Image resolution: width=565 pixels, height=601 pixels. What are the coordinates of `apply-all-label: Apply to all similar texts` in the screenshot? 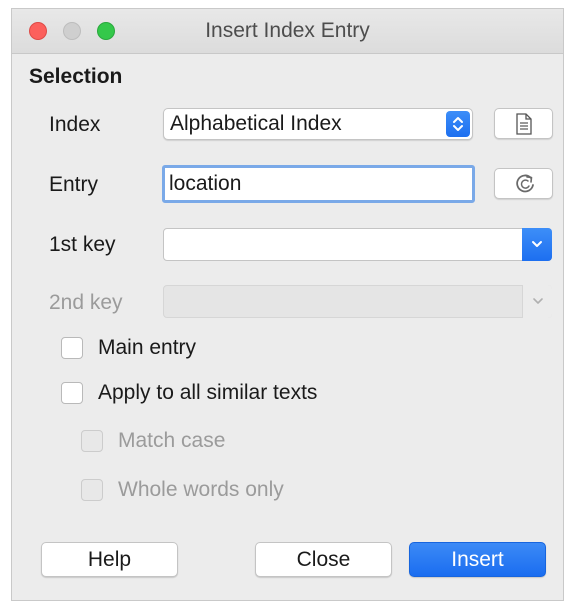 It's located at (208, 392).